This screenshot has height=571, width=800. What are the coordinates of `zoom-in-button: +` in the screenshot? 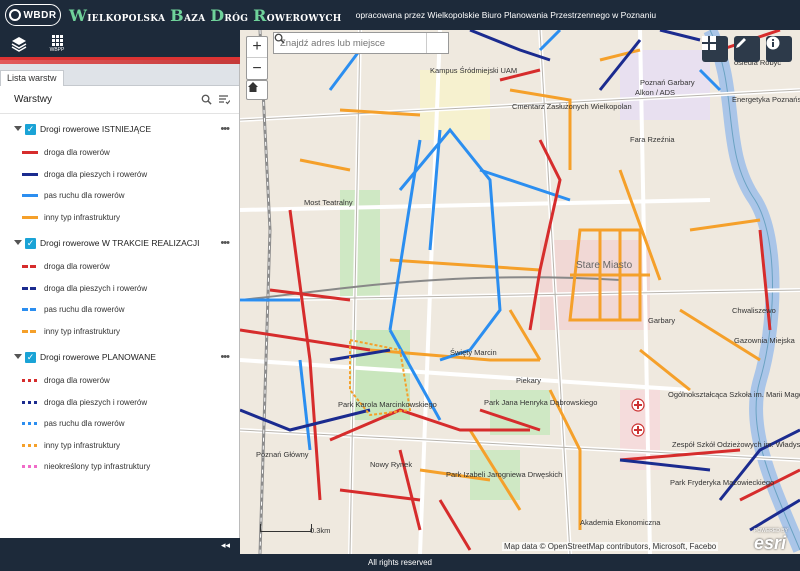 It's located at (257, 47).